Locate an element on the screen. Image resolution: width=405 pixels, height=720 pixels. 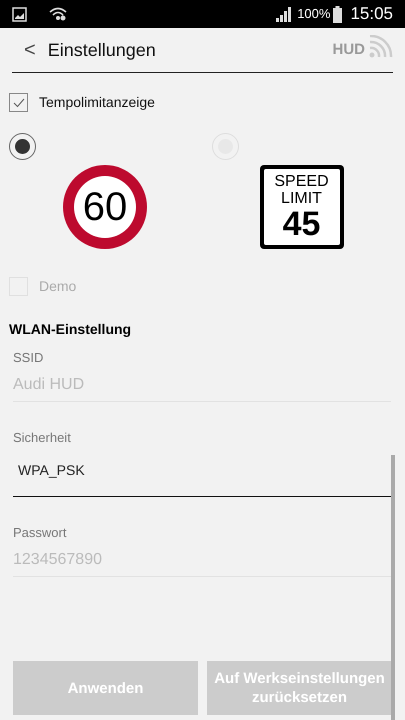
sign-text: LIMIT is located at coordinates (301, 198).